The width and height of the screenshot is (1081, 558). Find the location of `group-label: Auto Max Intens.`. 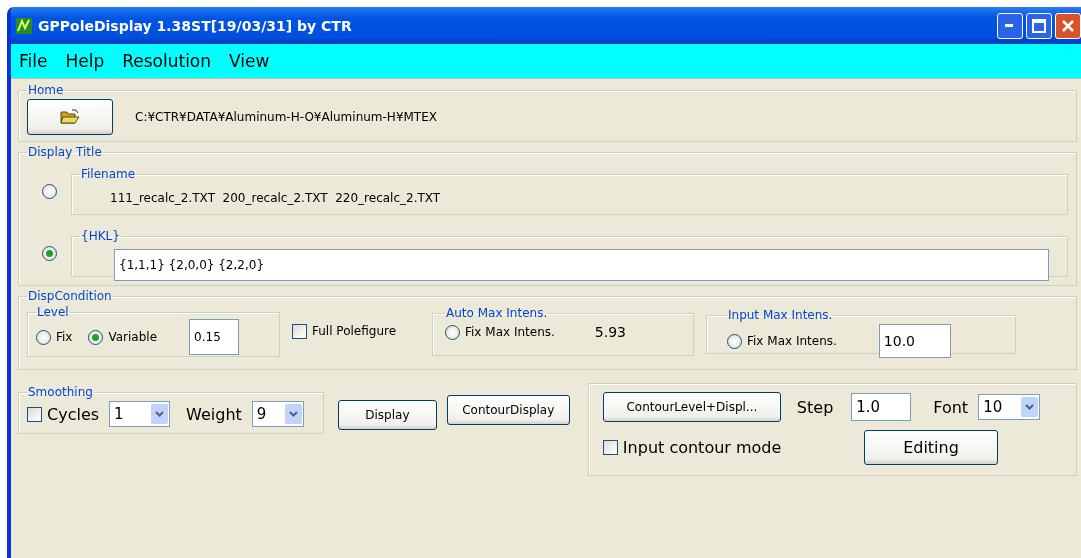

group-label: Auto Max Intens. is located at coordinates (497, 313).